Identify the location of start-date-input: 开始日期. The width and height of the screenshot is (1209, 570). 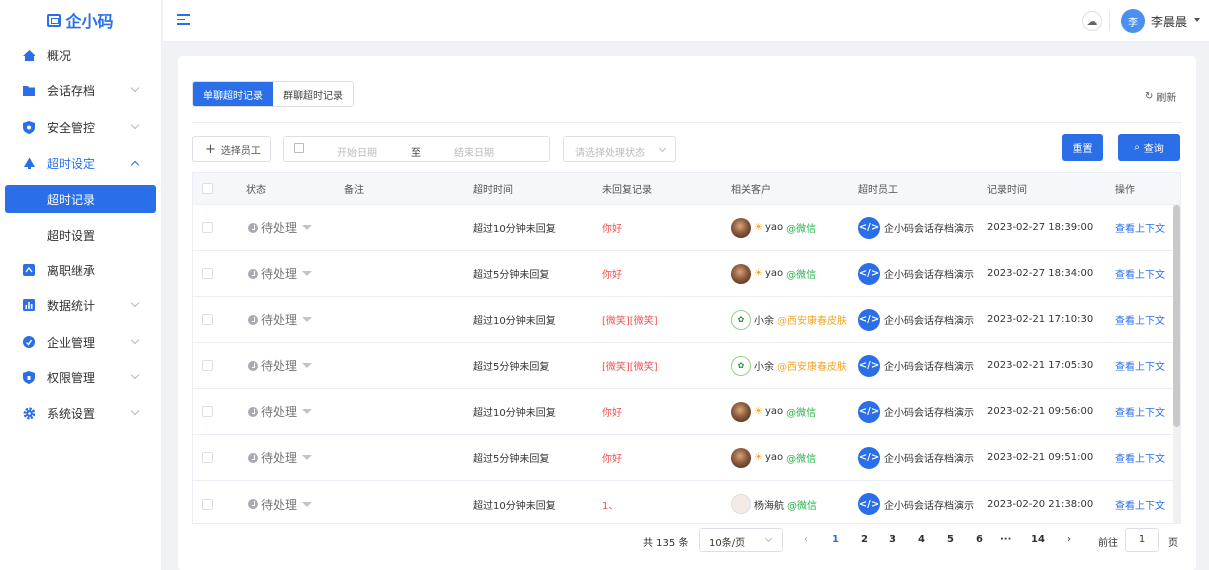
(357, 151).